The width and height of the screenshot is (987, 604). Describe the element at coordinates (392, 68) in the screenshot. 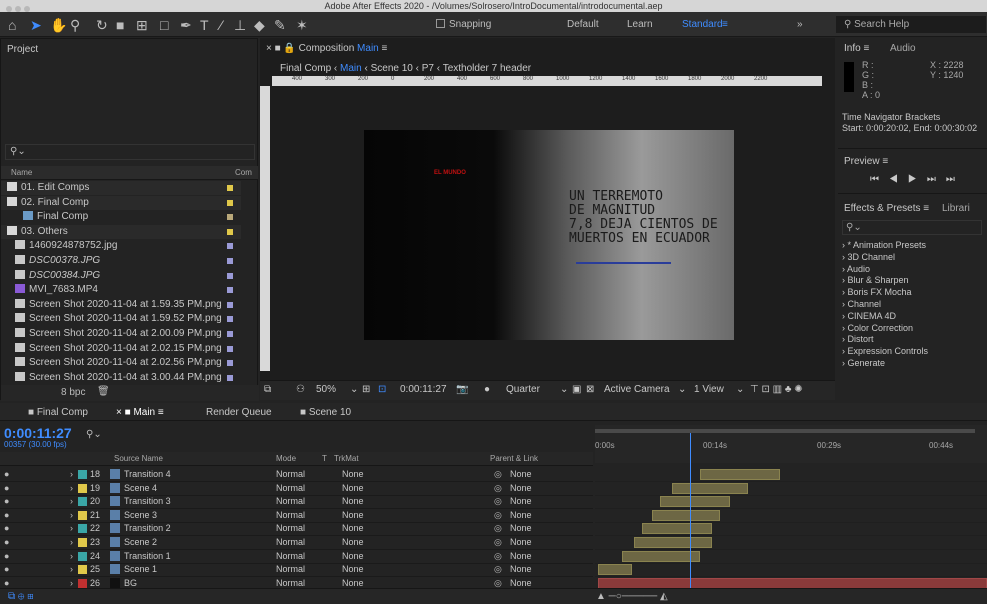

I see `crumb-scene-10: Scene 10` at that location.